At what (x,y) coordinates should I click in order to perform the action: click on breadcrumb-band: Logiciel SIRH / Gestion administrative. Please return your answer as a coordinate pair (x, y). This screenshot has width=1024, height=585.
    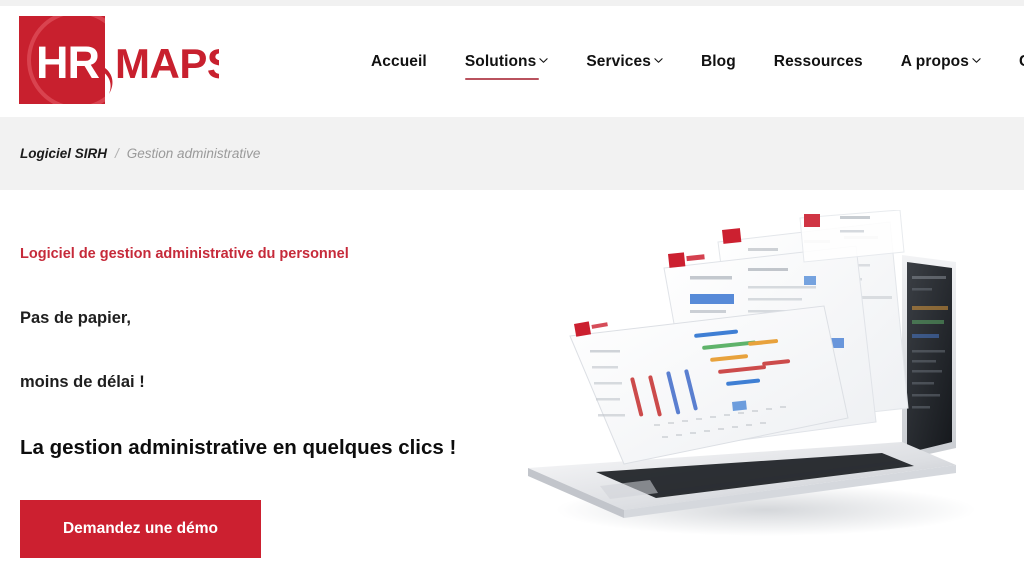
    Looking at the image, I should click on (512, 153).